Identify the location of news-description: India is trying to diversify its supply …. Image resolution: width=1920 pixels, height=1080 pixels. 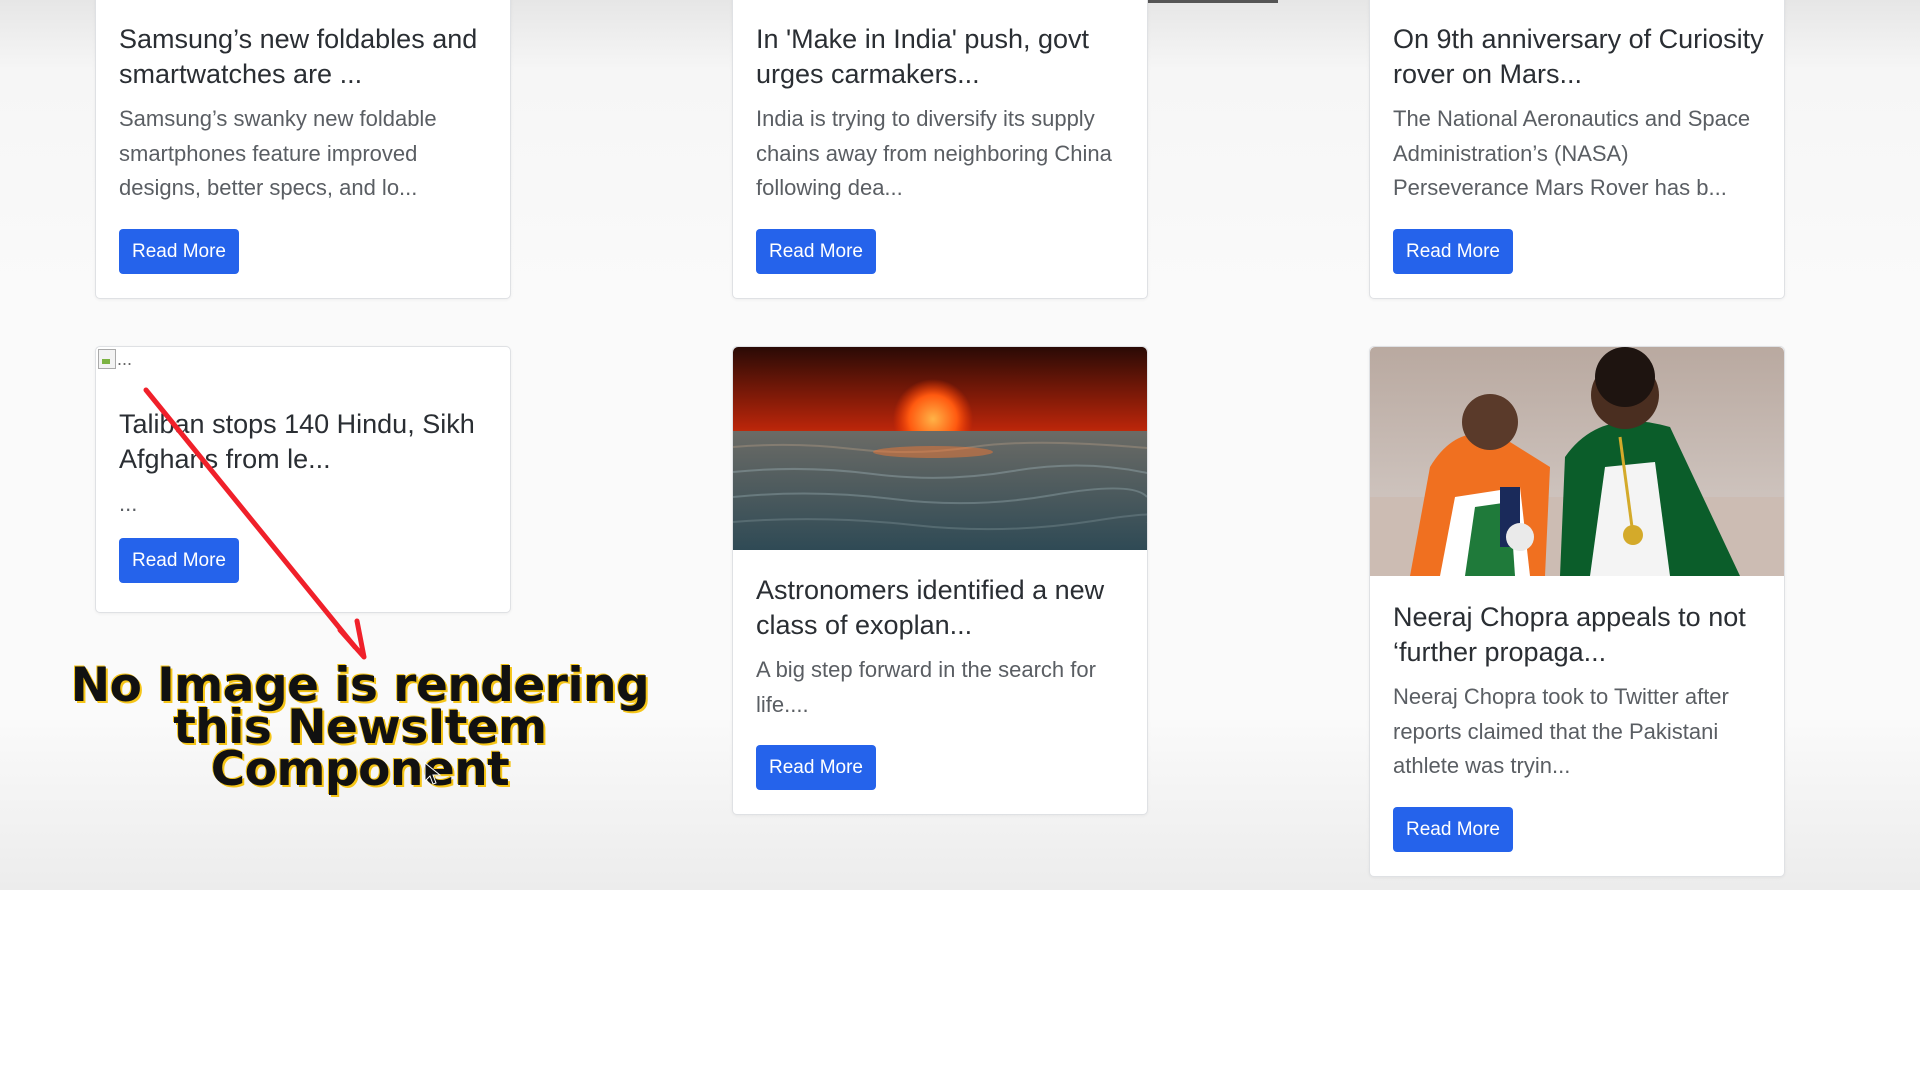
(934, 153).